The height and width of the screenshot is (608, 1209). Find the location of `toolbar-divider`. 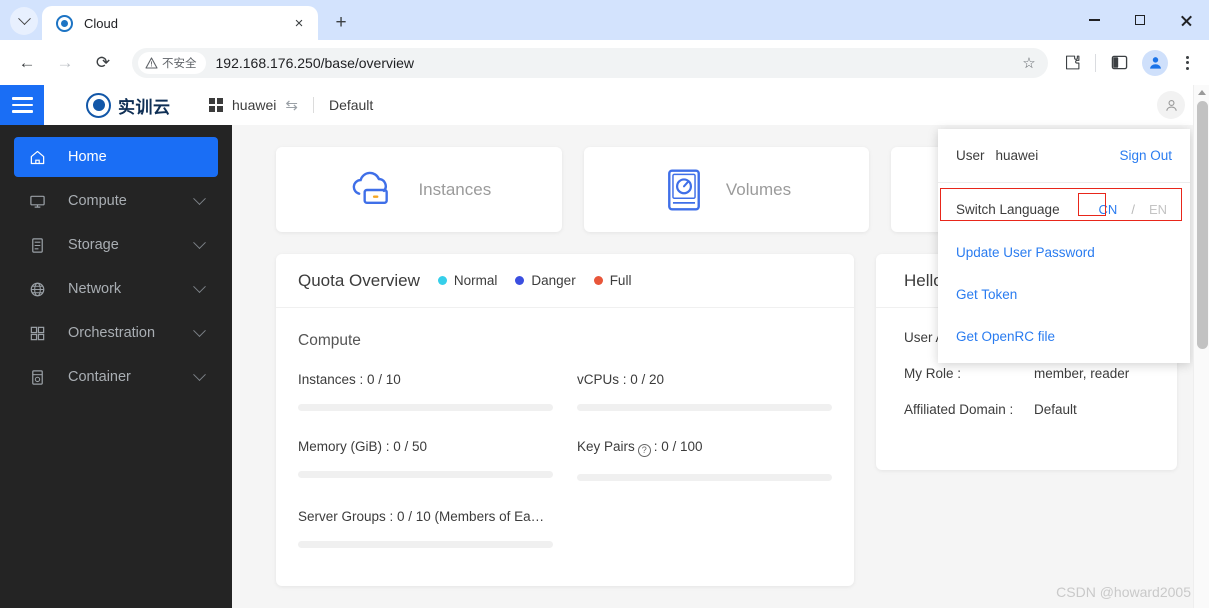

toolbar-divider is located at coordinates (1095, 62).